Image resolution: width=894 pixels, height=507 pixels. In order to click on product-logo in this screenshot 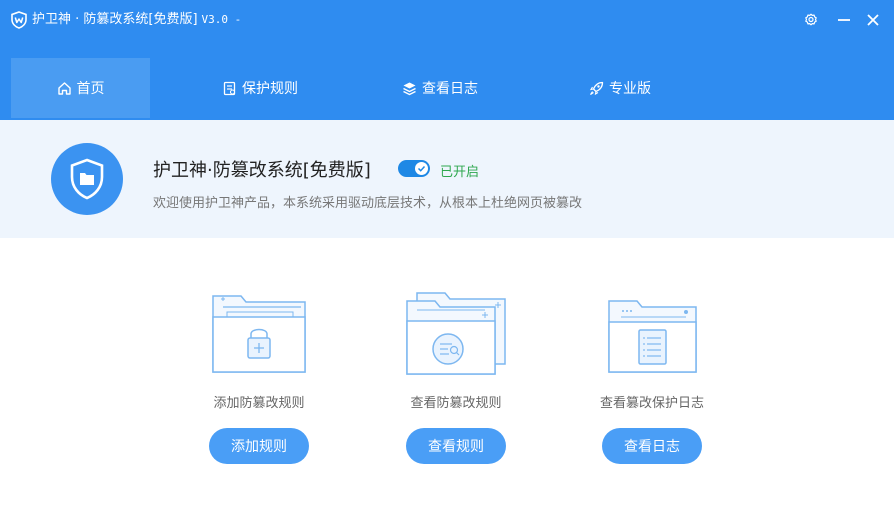, I will do `click(87, 179)`.